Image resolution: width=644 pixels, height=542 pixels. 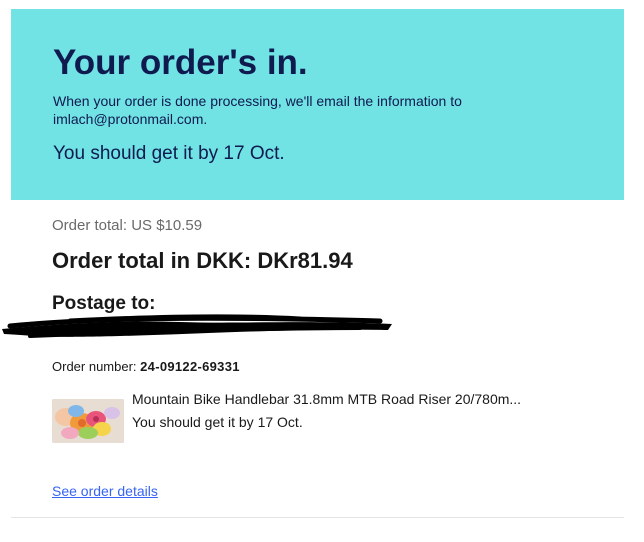 What do you see at coordinates (202, 260) in the screenshot?
I see `order-total-dkk: Order total in DKK: DKr81.94` at bounding box center [202, 260].